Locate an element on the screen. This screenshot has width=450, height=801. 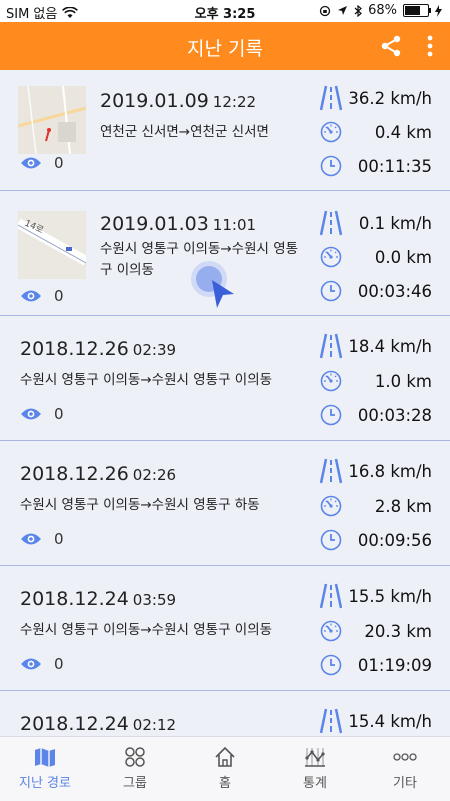
stat-speed: 15.5 km/h is located at coordinates (376, 596).